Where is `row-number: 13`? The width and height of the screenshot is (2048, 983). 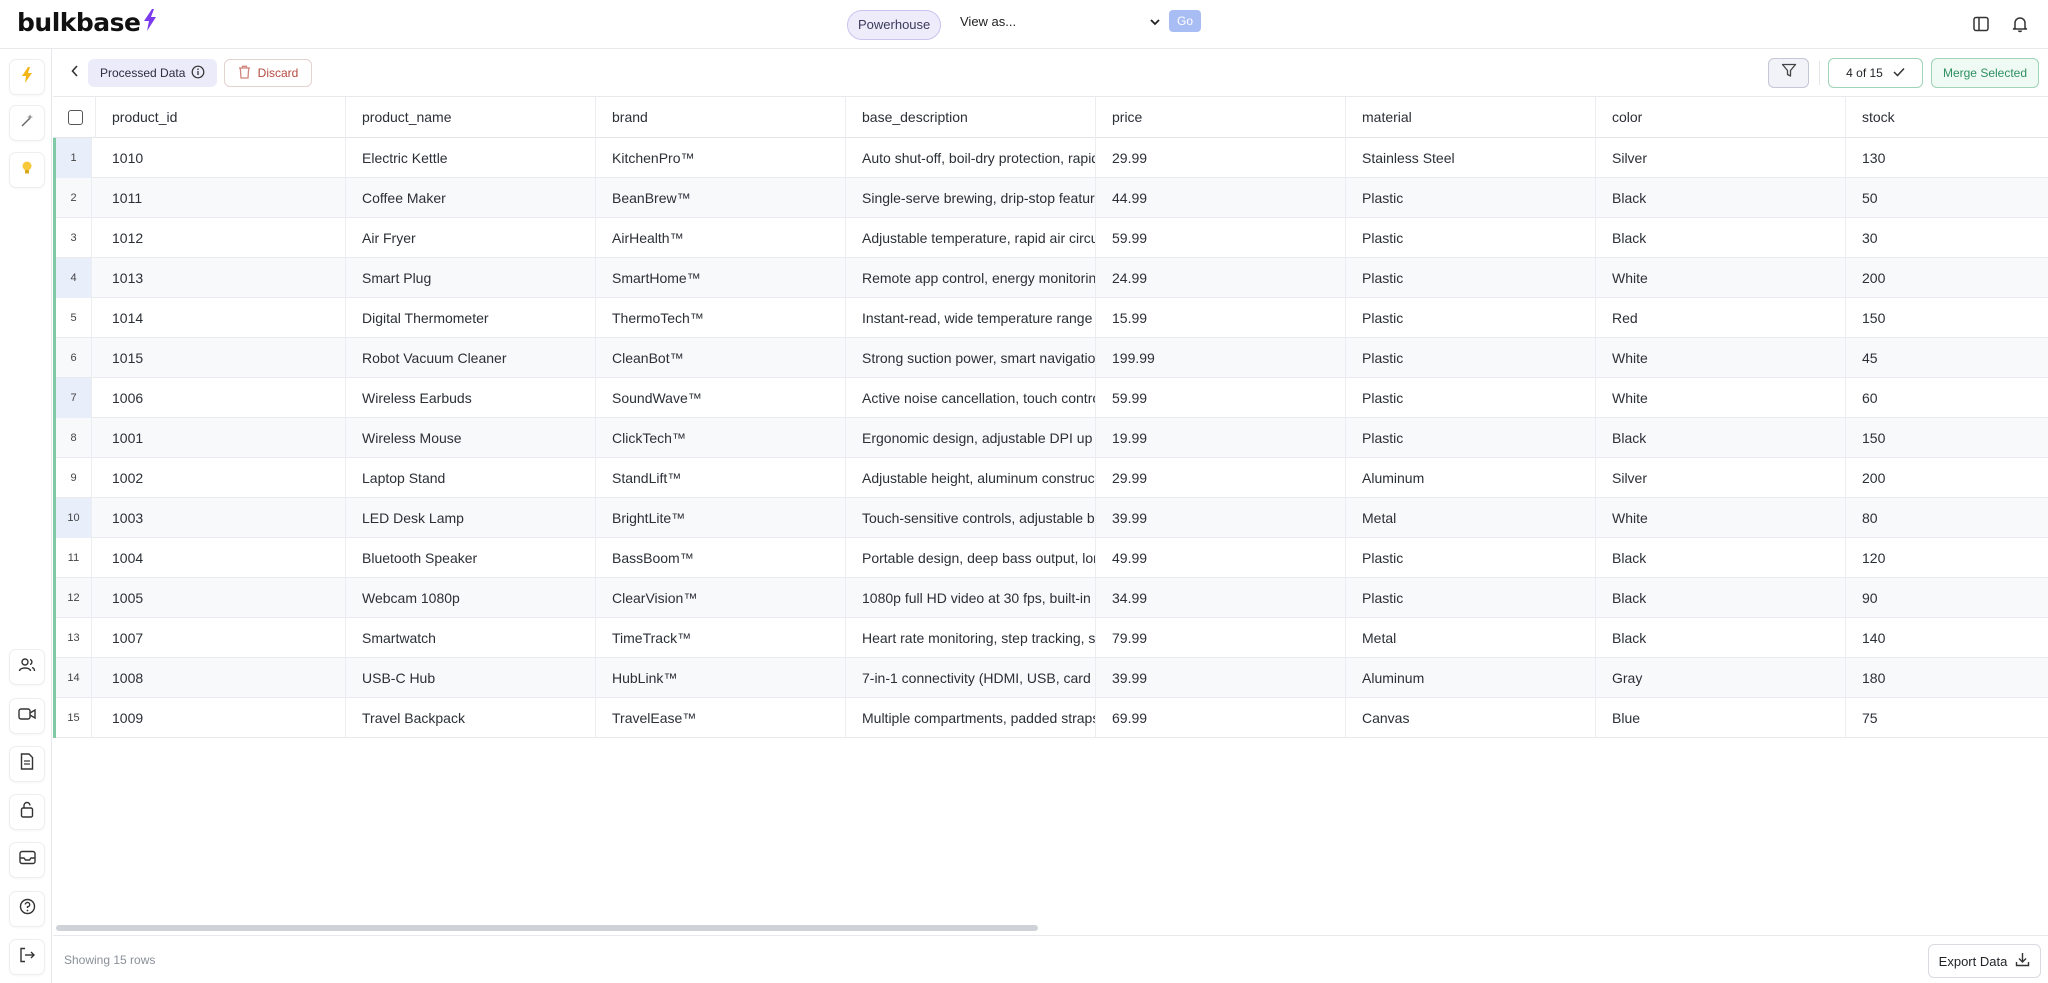
row-number: 13 is located at coordinates (74, 638).